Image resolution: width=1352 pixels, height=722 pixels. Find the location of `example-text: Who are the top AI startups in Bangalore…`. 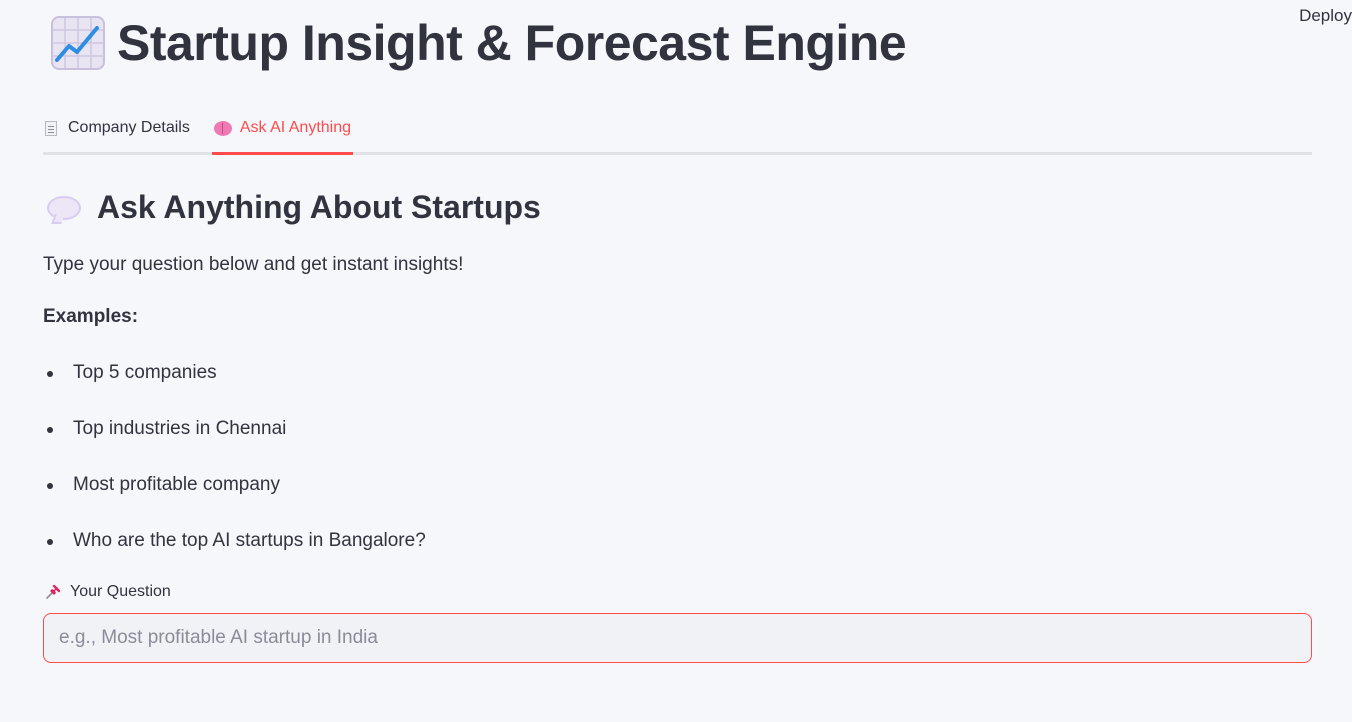

example-text: Who are the top AI startups in Bangalore… is located at coordinates (249, 540).